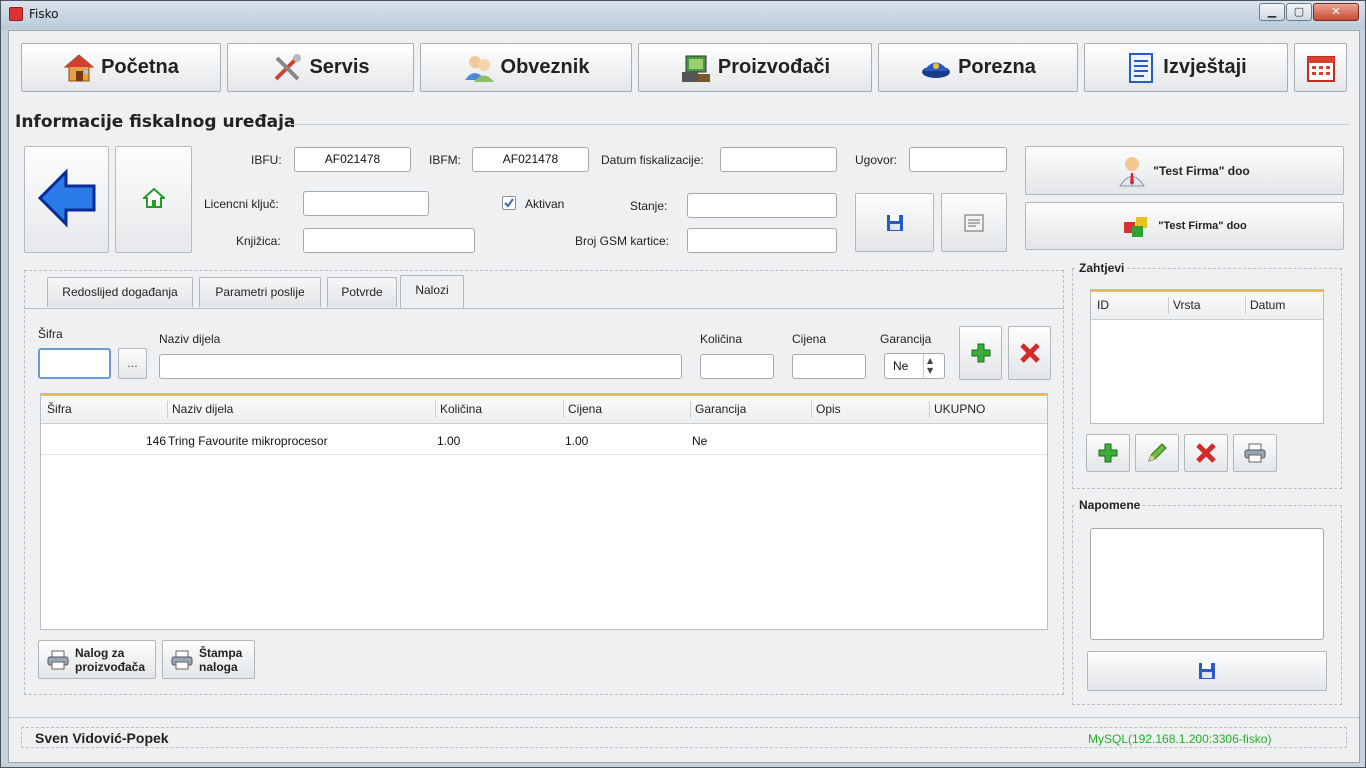 The width and height of the screenshot is (1366, 768). Describe the element at coordinates (182, 659) in the screenshot. I see `printer-icon` at that location.